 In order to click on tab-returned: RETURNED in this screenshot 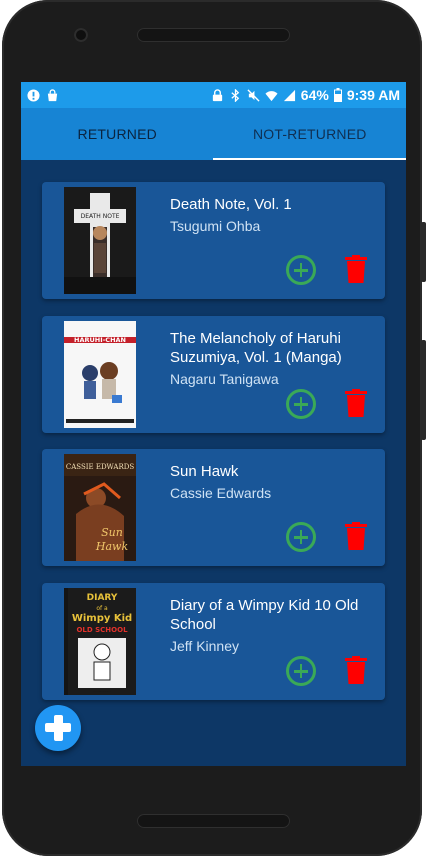, I will do `click(117, 134)`.